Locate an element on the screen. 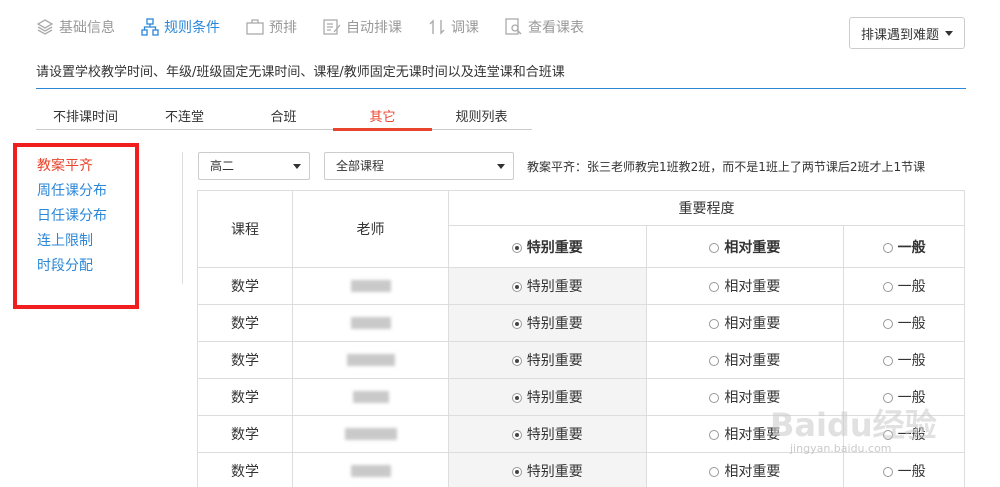 The height and width of the screenshot is (487, 1000). tab-other: 其它 is located at coordinates (382, 119).